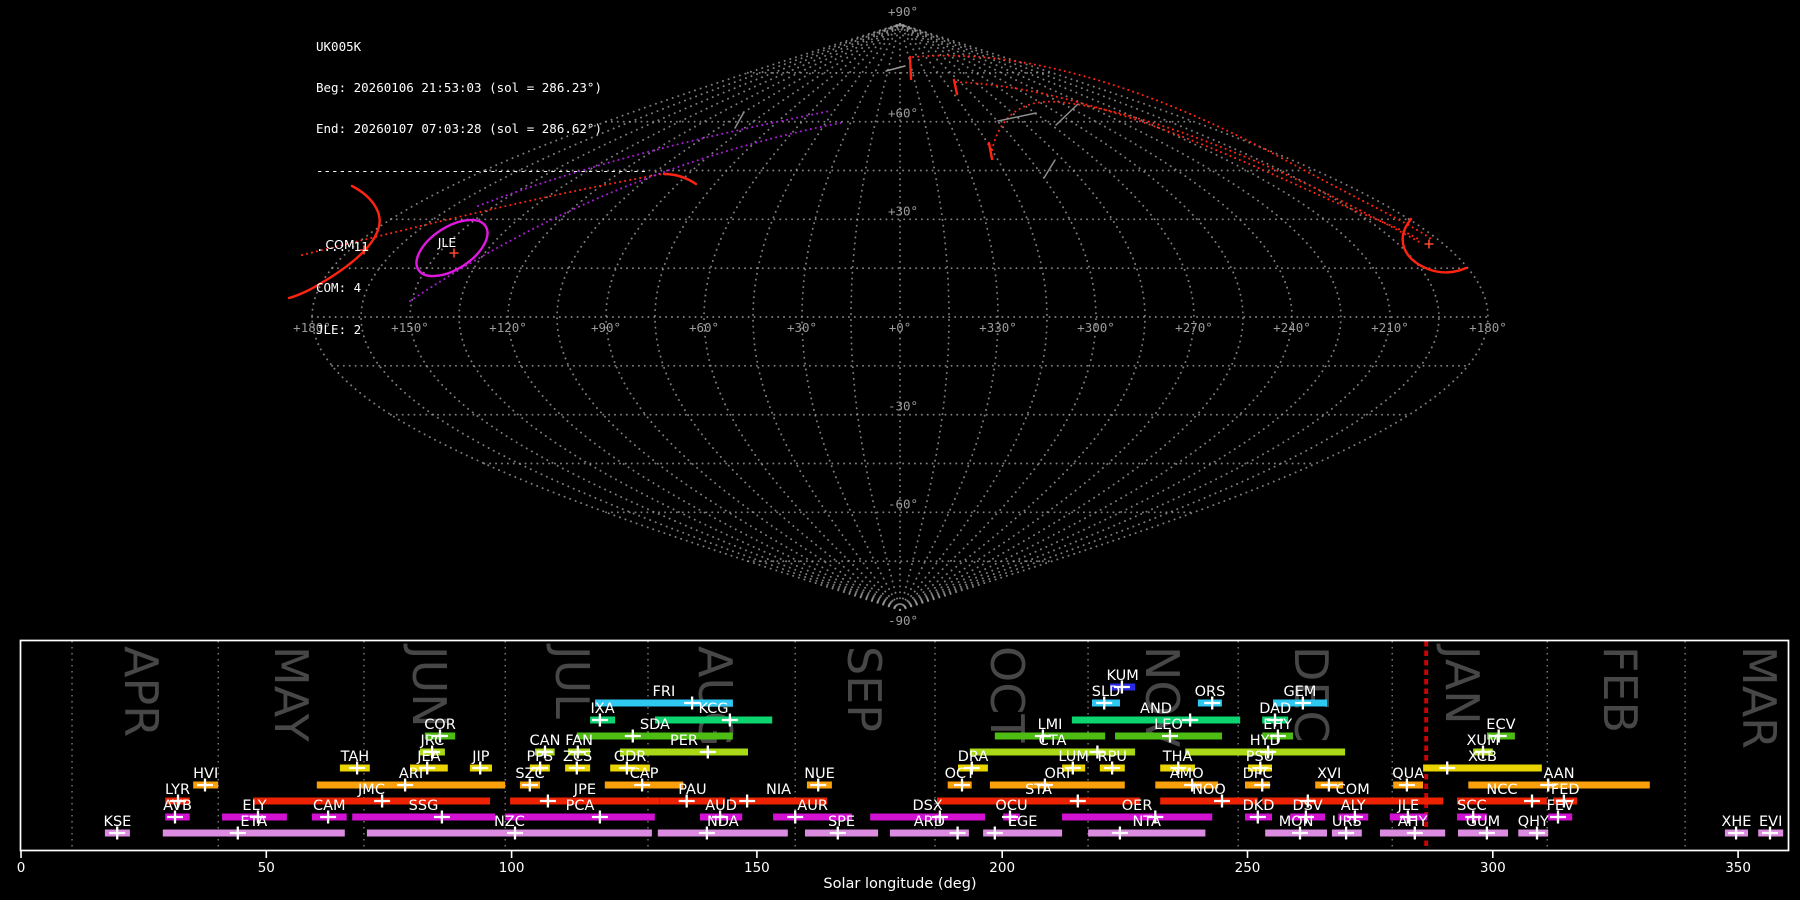 The image size is (1800, 900). I want to click on shower-code-label: COM, so click(1353, 790).